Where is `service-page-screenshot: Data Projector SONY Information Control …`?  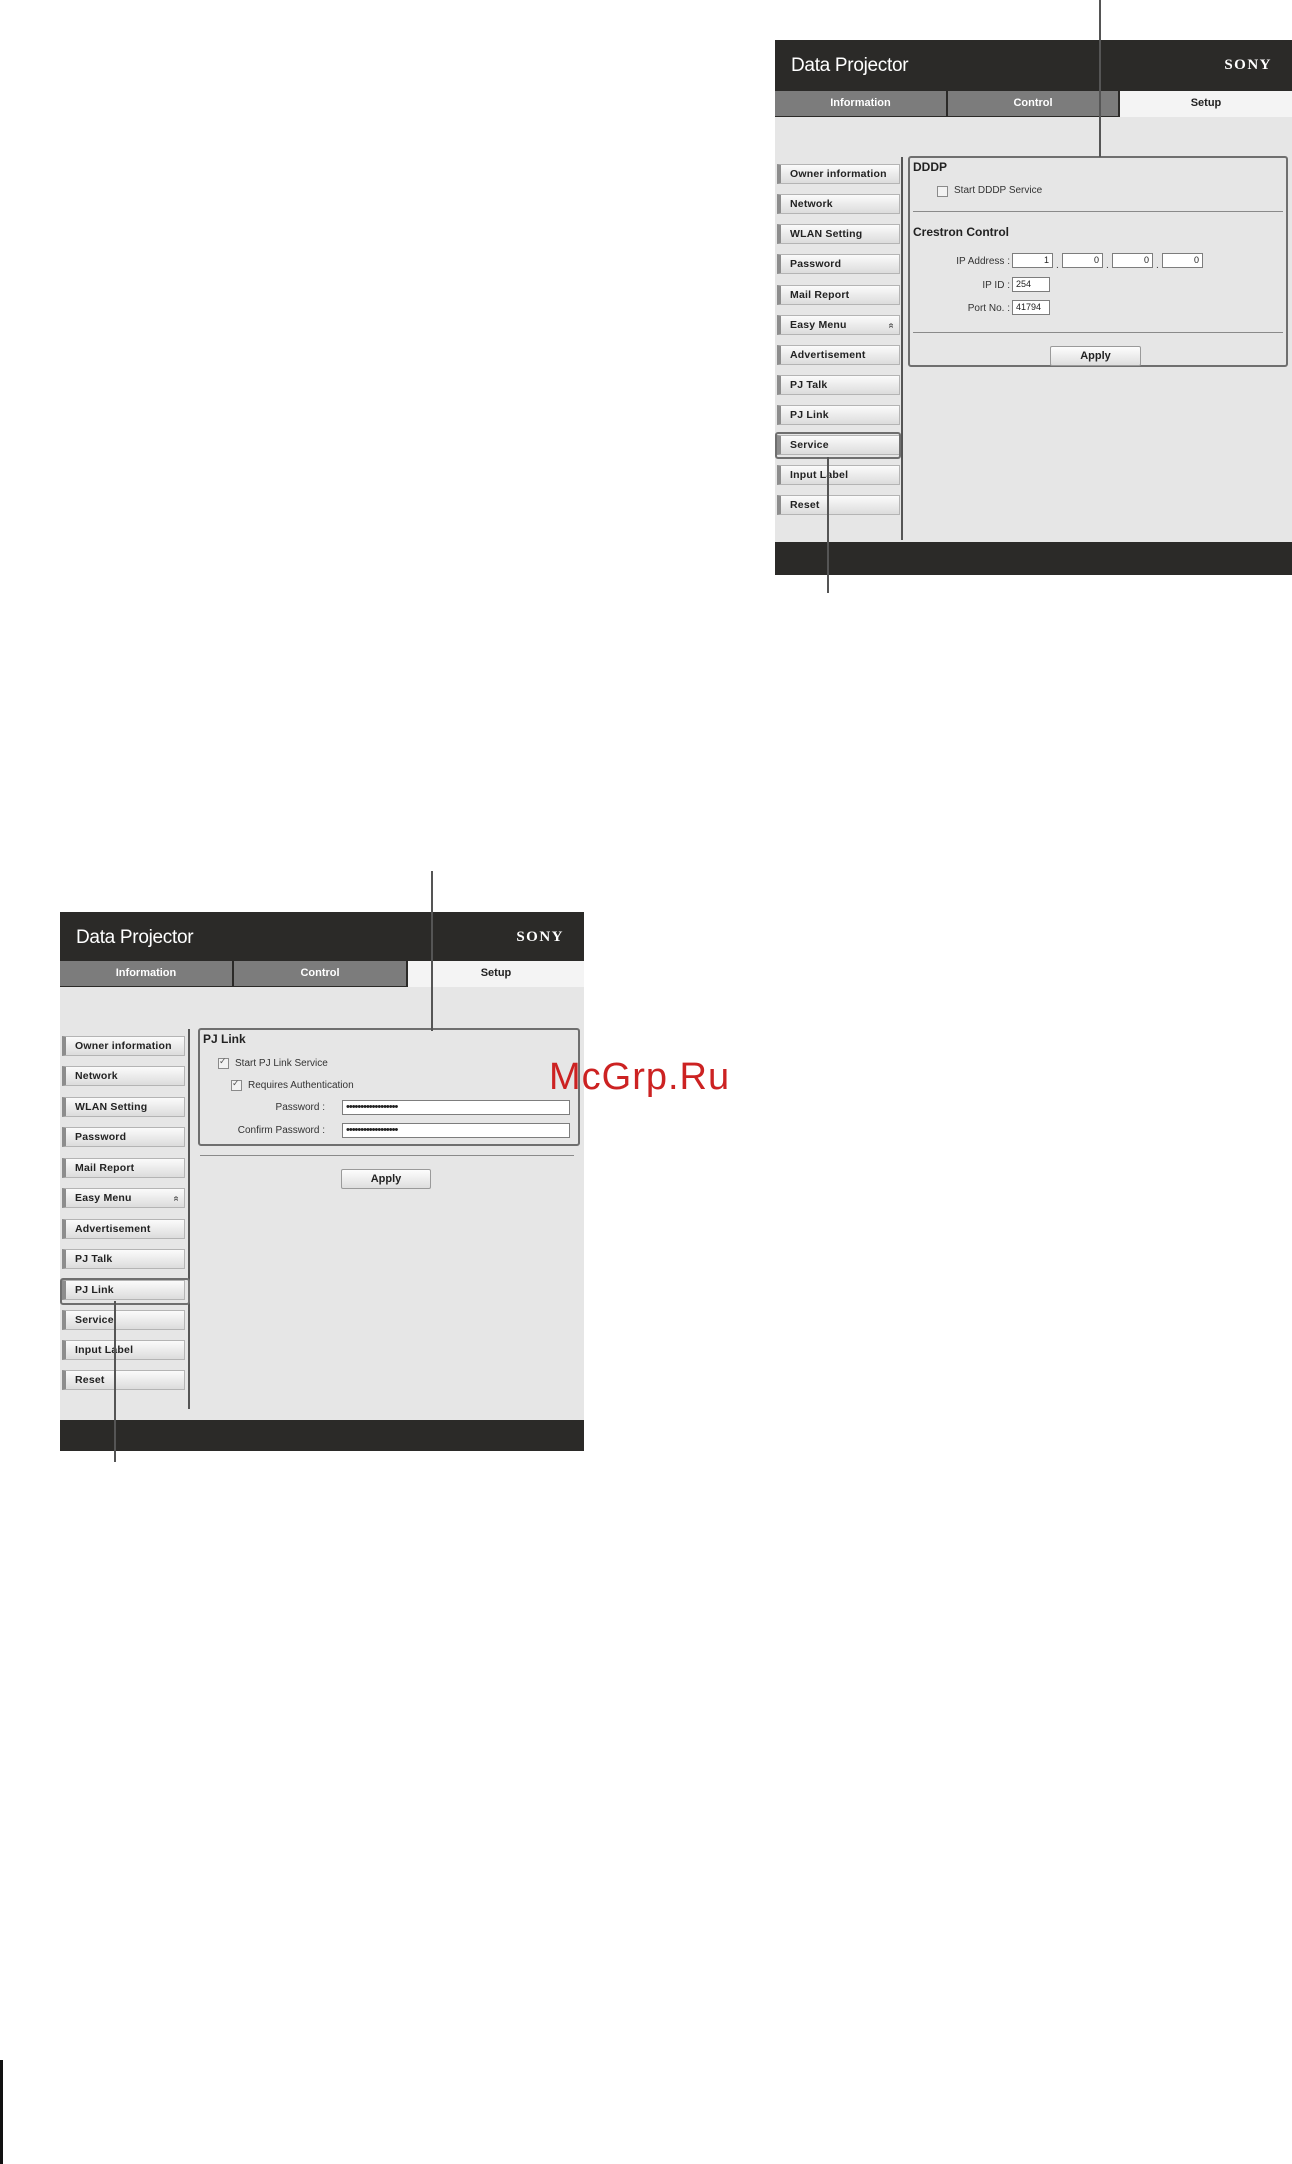 service-page-screenshot: Data Projector SONY Information Control … is located at coordinates (1033, 307).